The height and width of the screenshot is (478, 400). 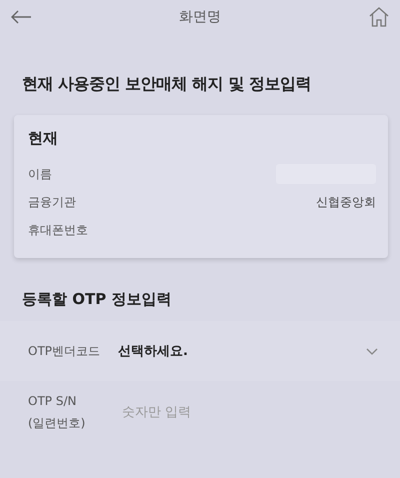 What do you see at coordinates (58, 230) in the screenshot?
I see `field-label: 휴대폰번호` at bounding box center [58, 230].